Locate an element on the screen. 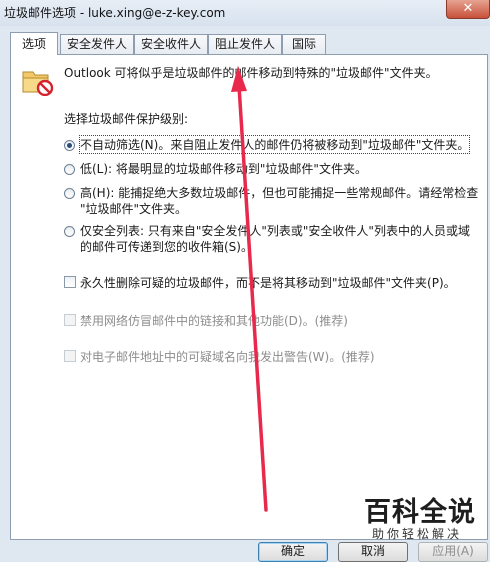  close-icon: ✕ is located at coordinates (468, 8).